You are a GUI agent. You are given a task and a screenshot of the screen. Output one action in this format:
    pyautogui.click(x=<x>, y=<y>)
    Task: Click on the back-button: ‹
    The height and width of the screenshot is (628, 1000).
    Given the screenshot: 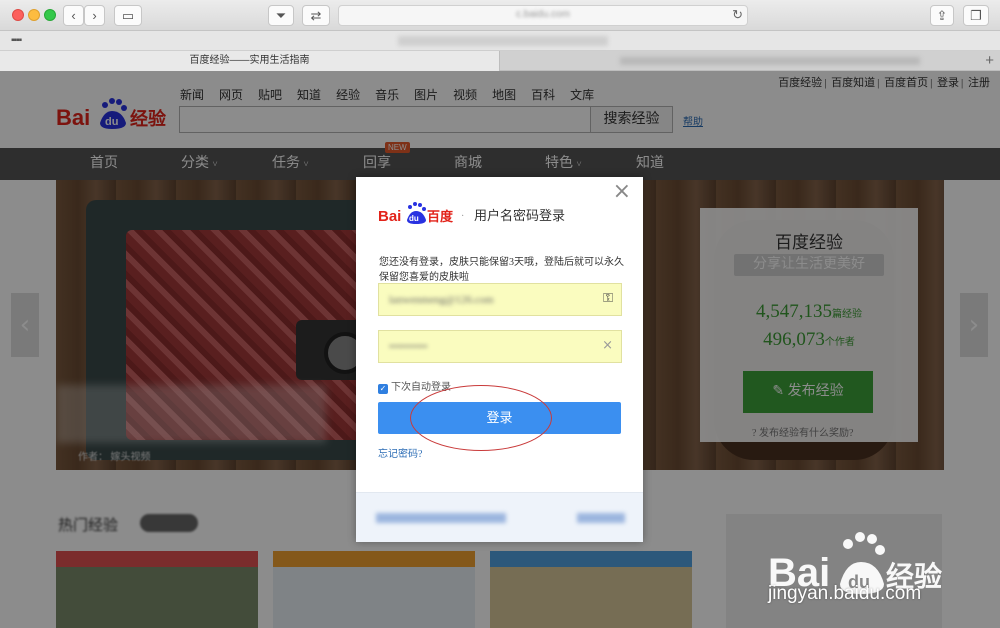 What is the action you would take?
    pyautogui.click(x=73, y=15)
    